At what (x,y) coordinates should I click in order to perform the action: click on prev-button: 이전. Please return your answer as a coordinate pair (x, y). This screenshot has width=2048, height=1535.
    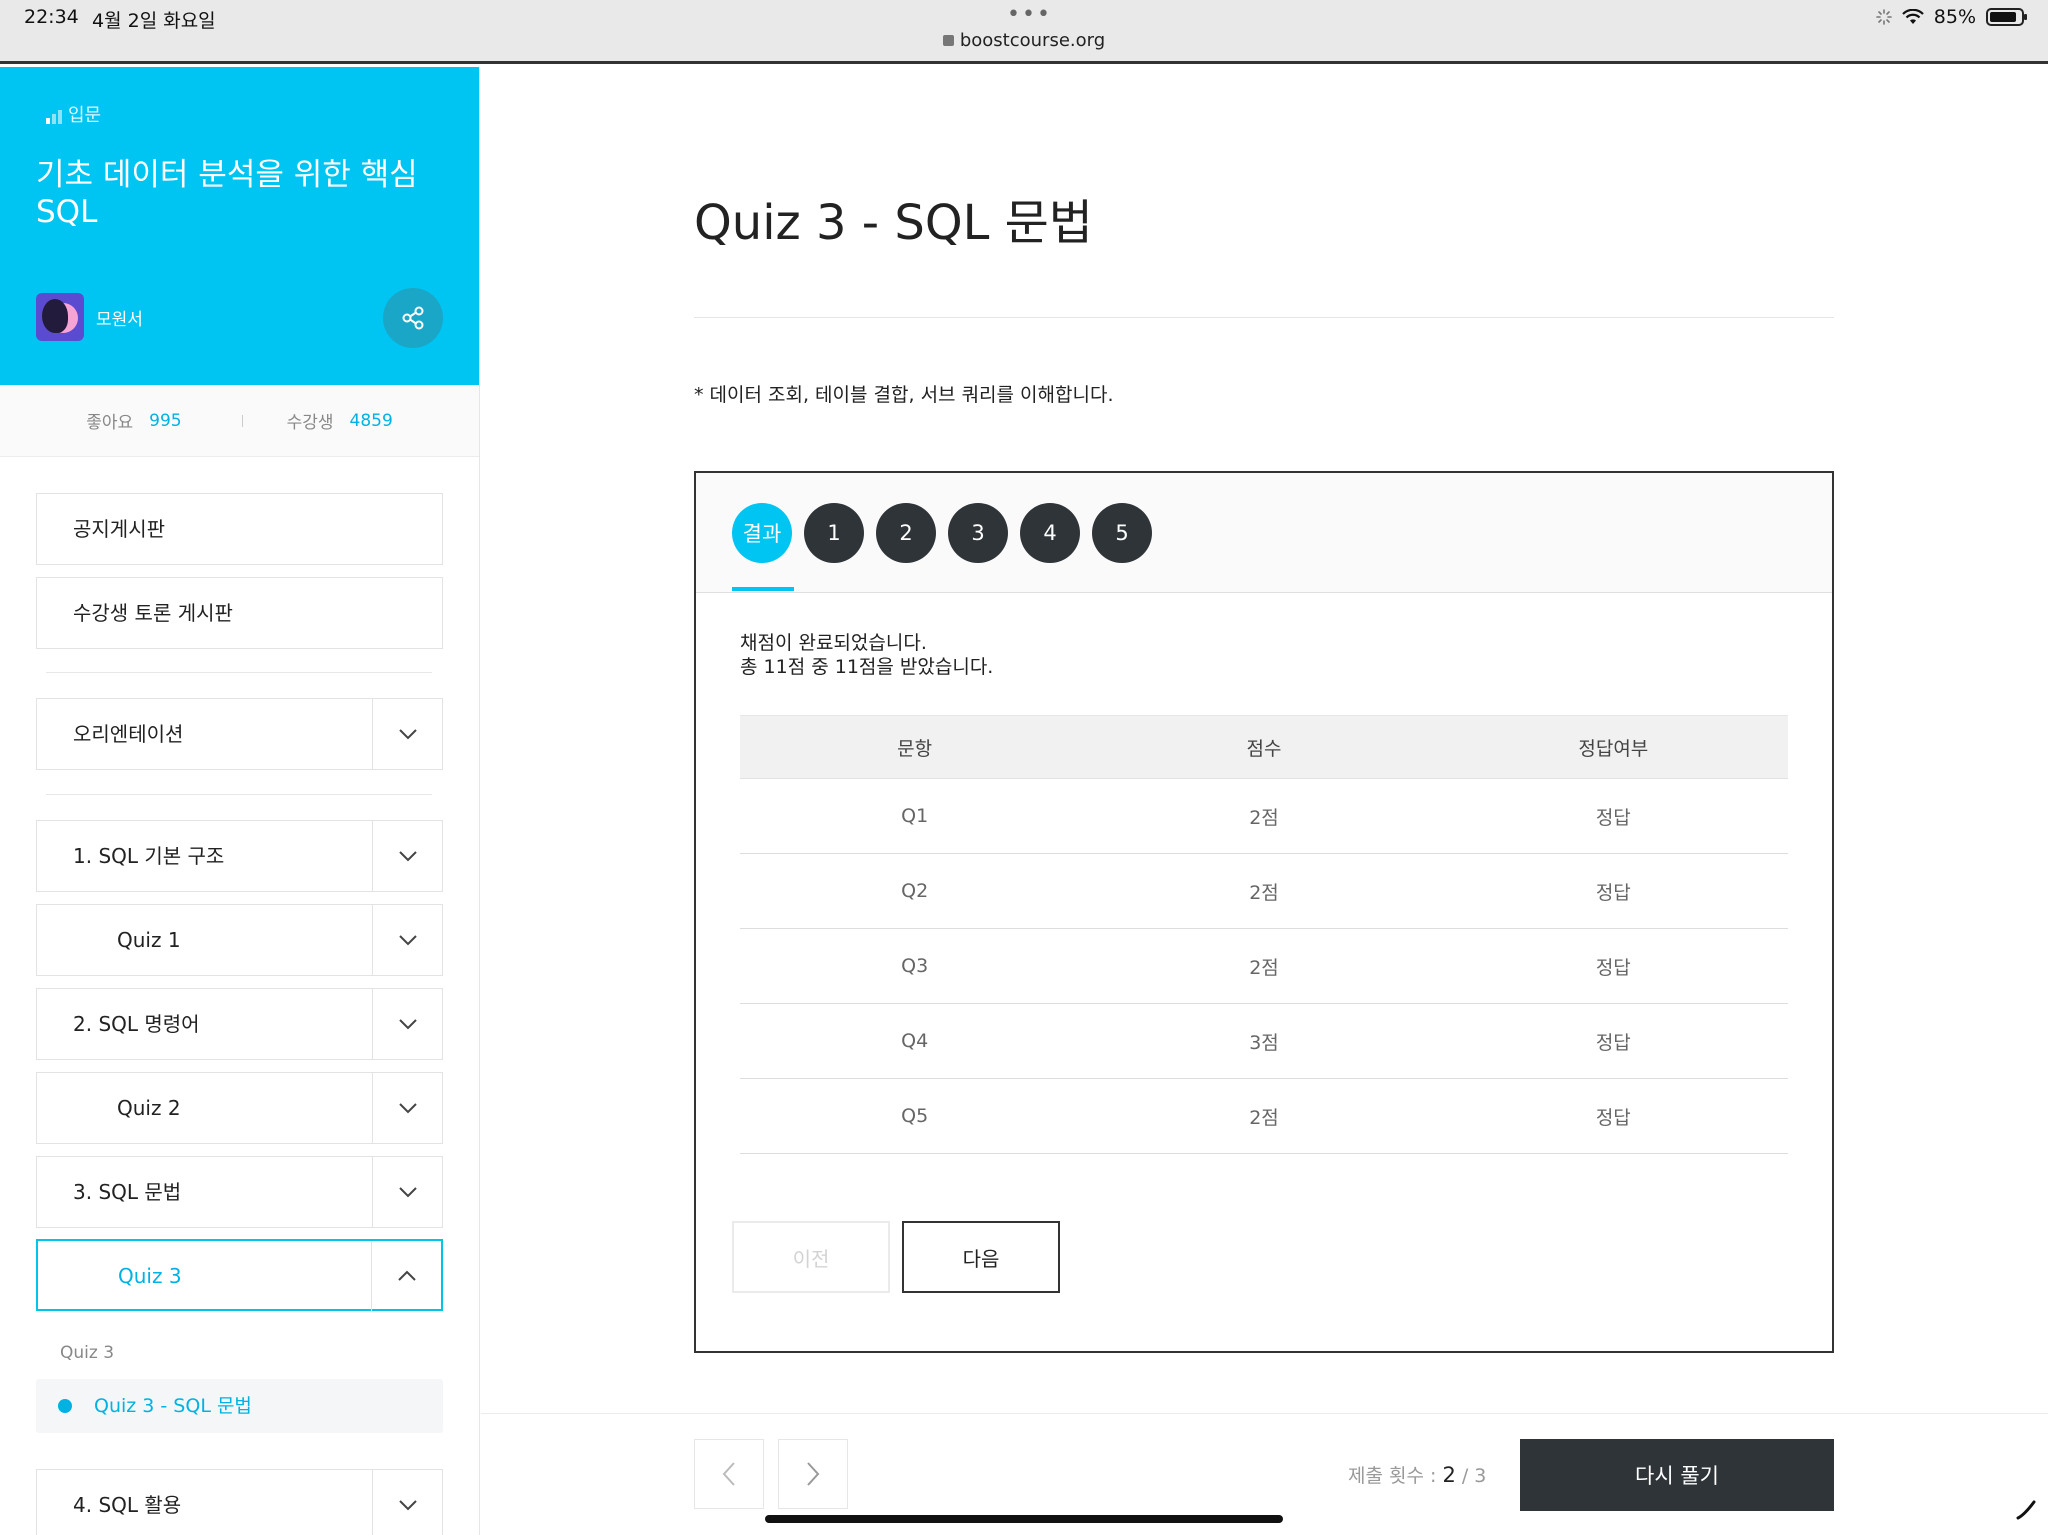
    Looking at the image, I should click on (811, 1257).